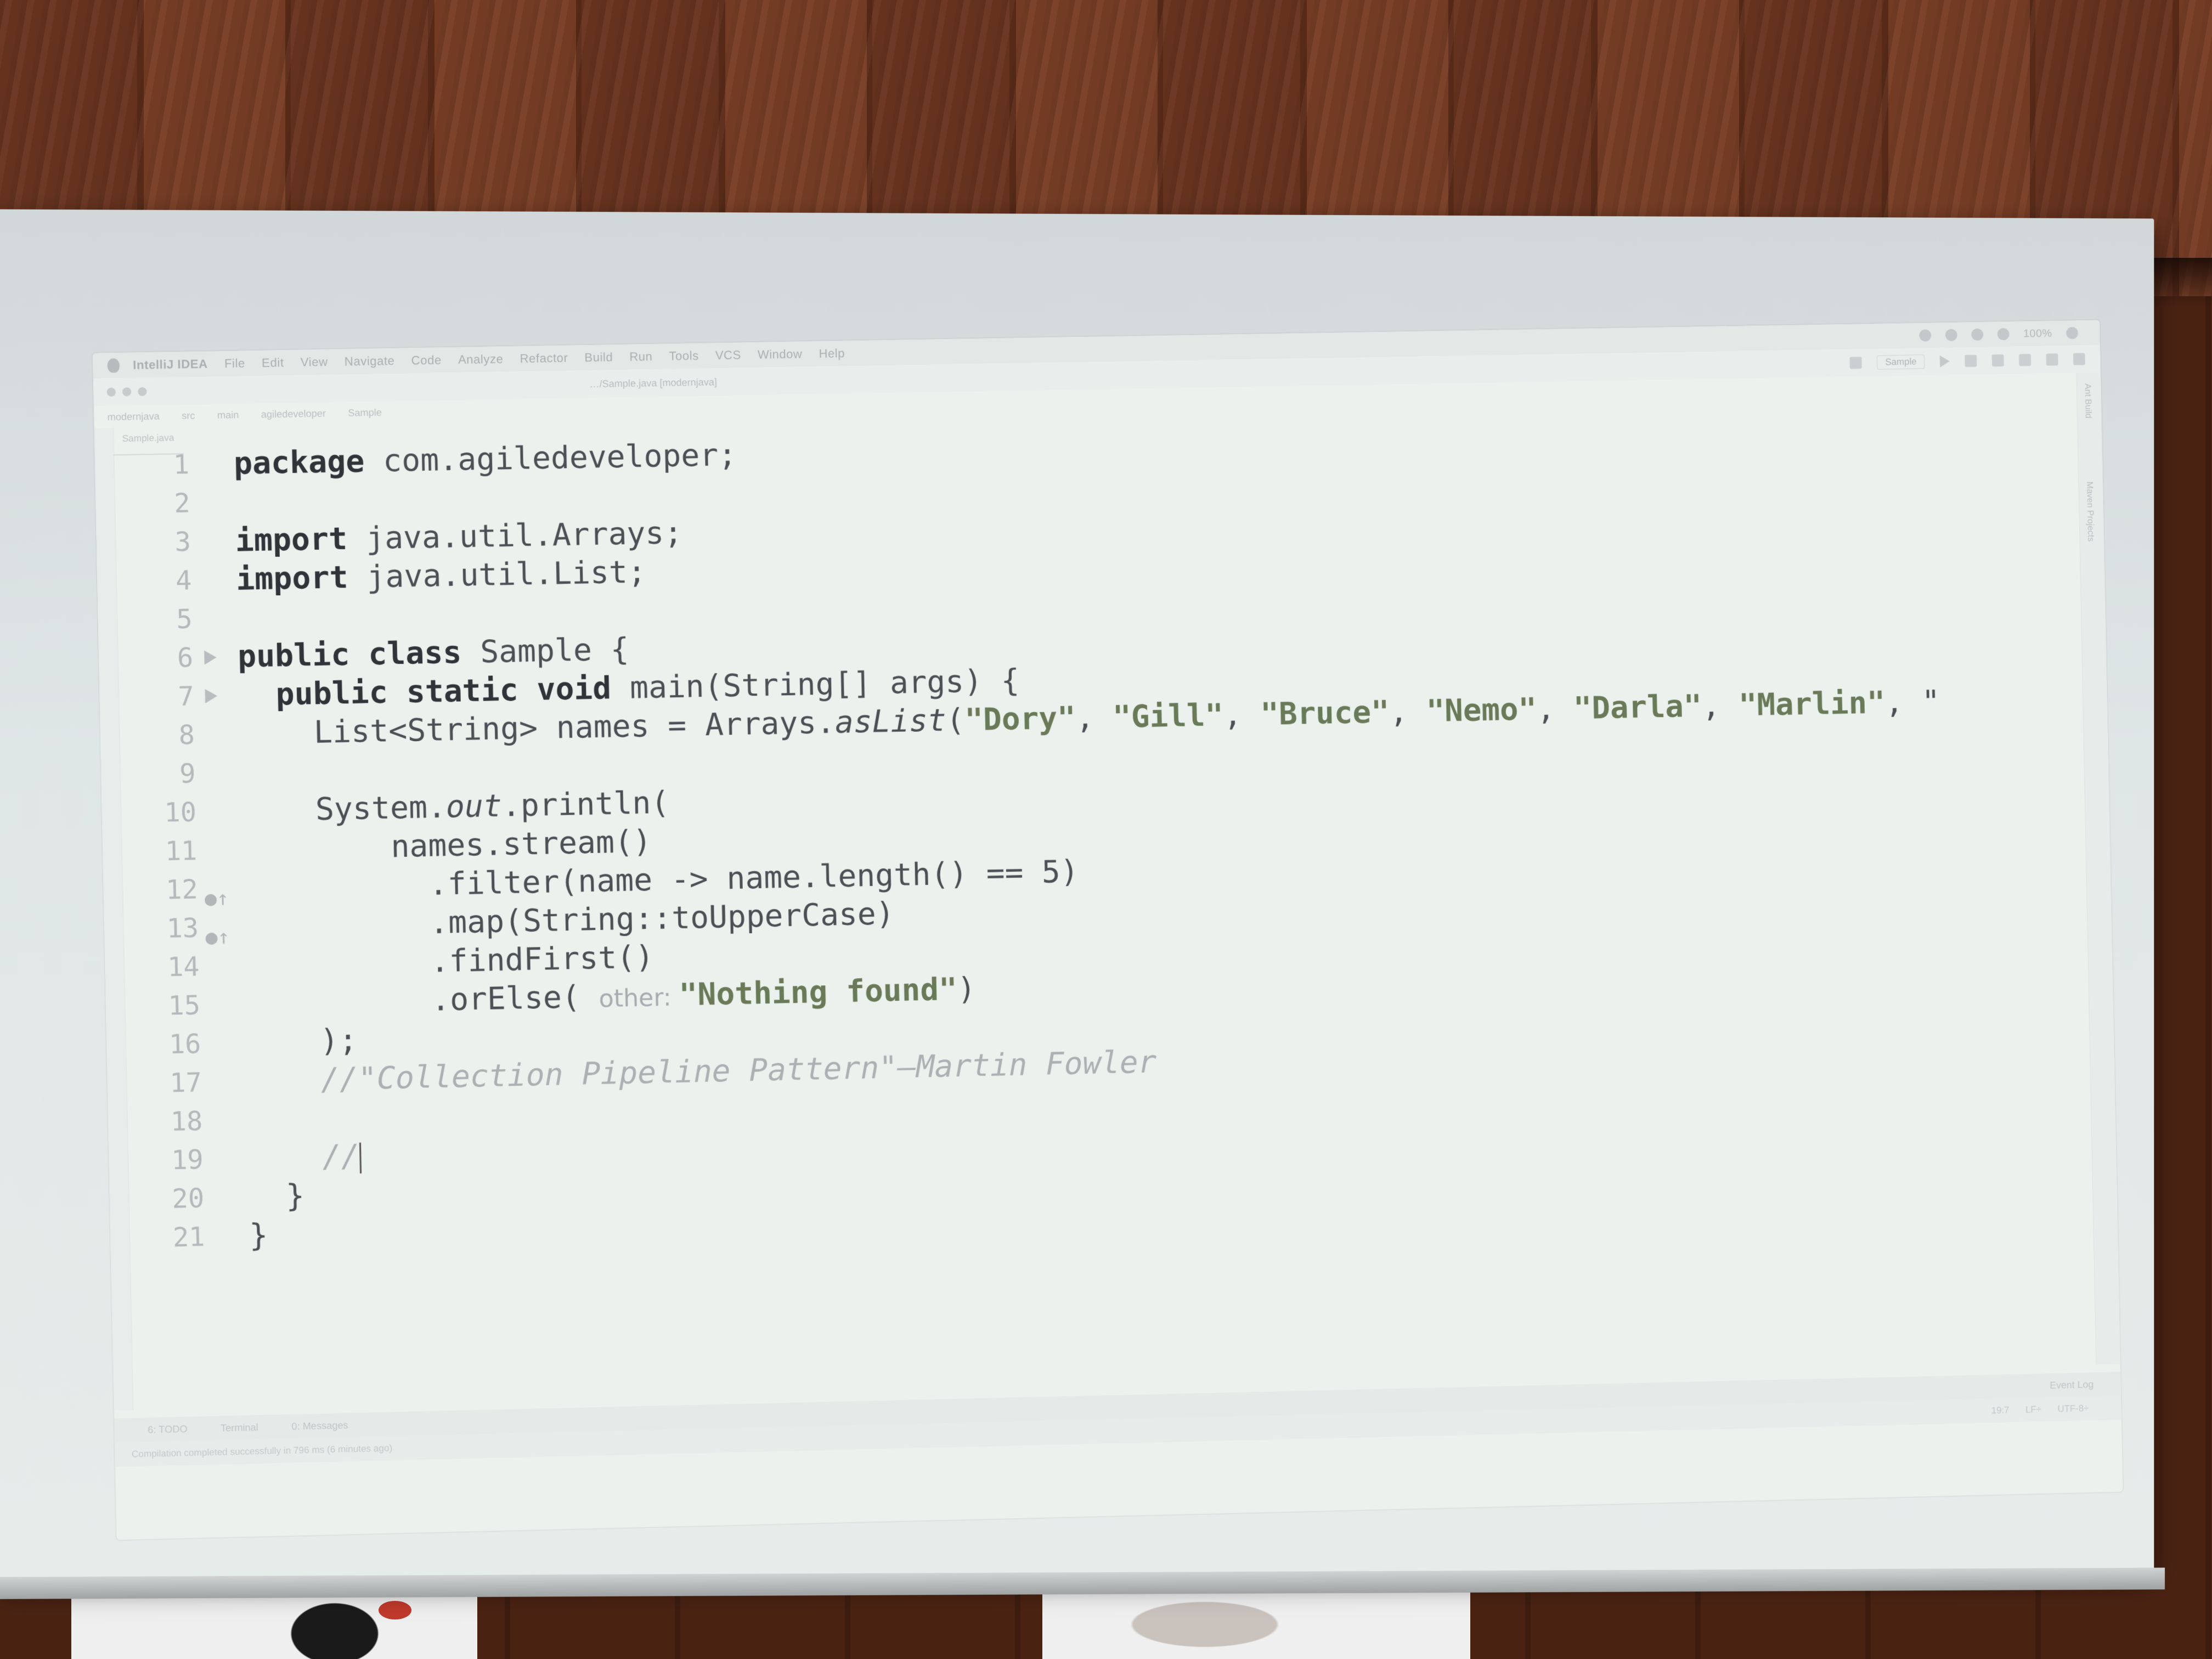  What do you see at coordinates (156, 620) in the screenshot?
I see `line-number: 5` at bounding box center [156, 620].